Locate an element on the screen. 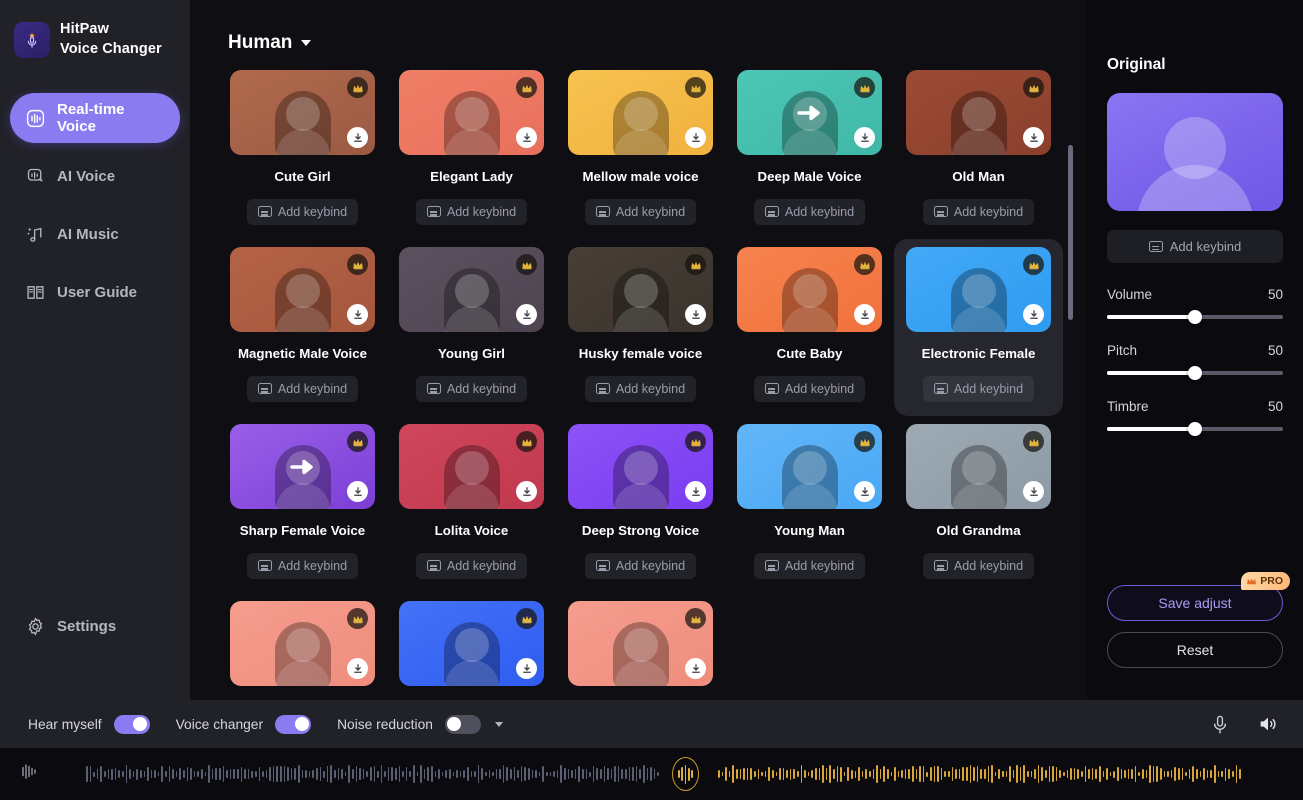 The width and height of the screenshot is (1303, 800). noise-reduction-chevron-down-icon is located at coordinates (498, 724).